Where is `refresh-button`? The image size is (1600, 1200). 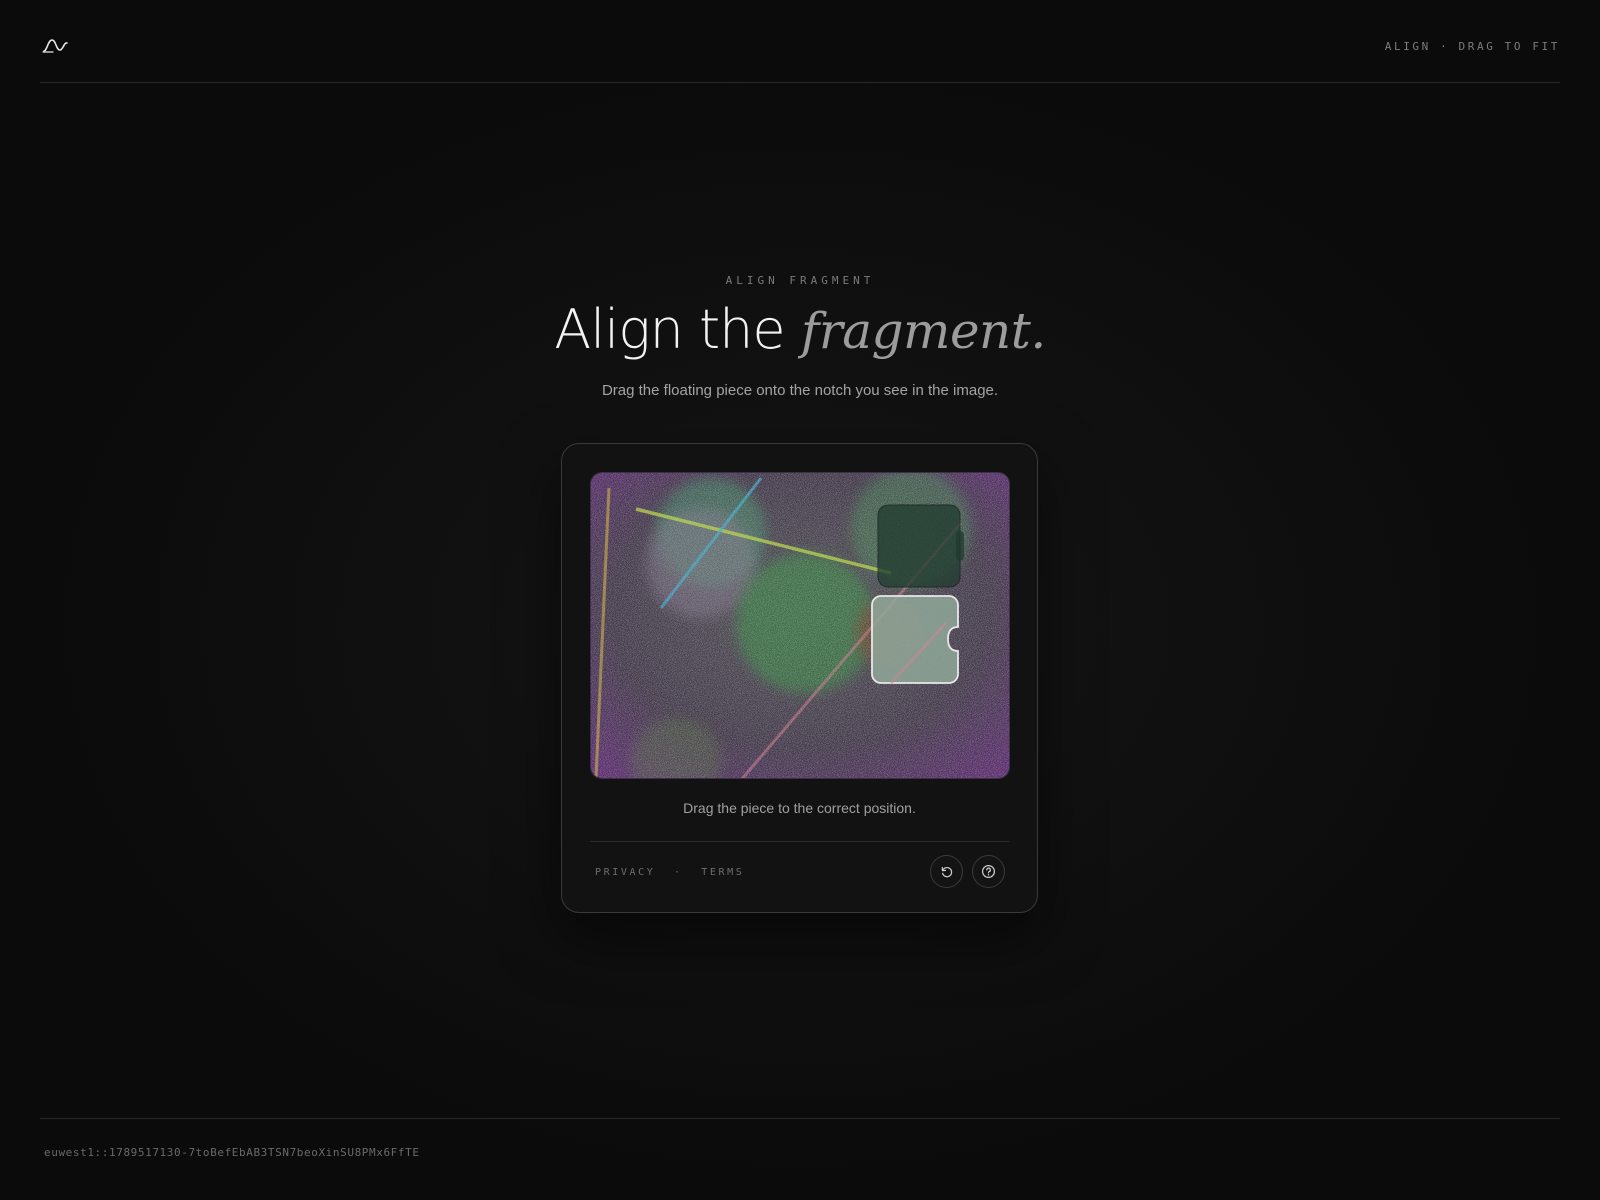
refresh-button is located at coordinates (946, 871).